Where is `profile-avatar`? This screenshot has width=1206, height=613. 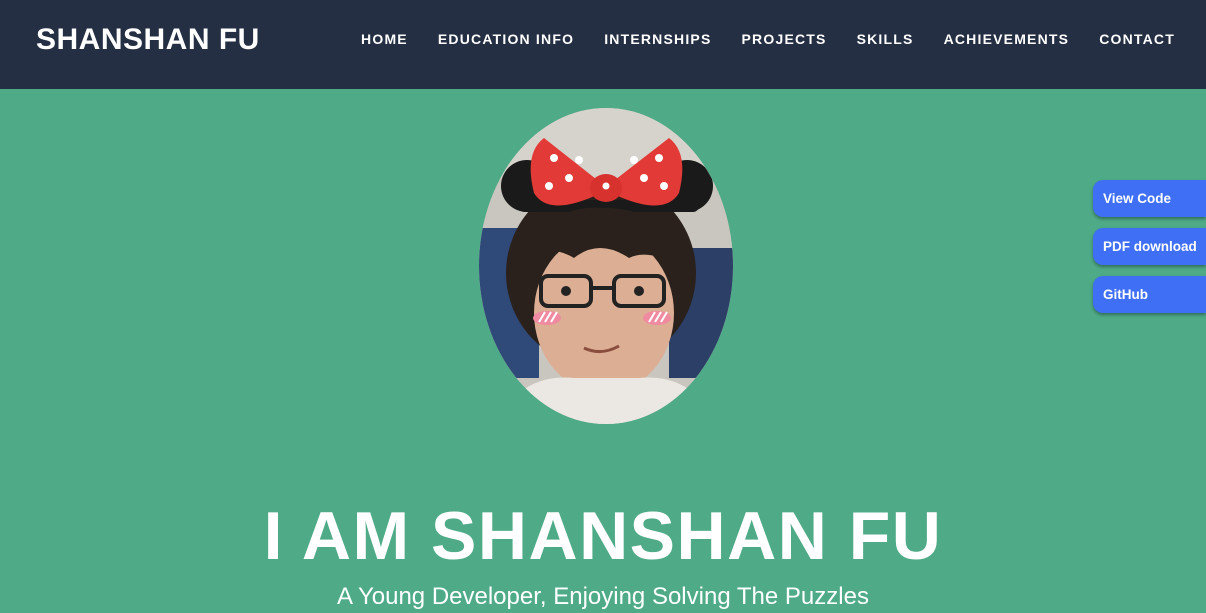
profile-avatar is located at coordinates (606, 266).